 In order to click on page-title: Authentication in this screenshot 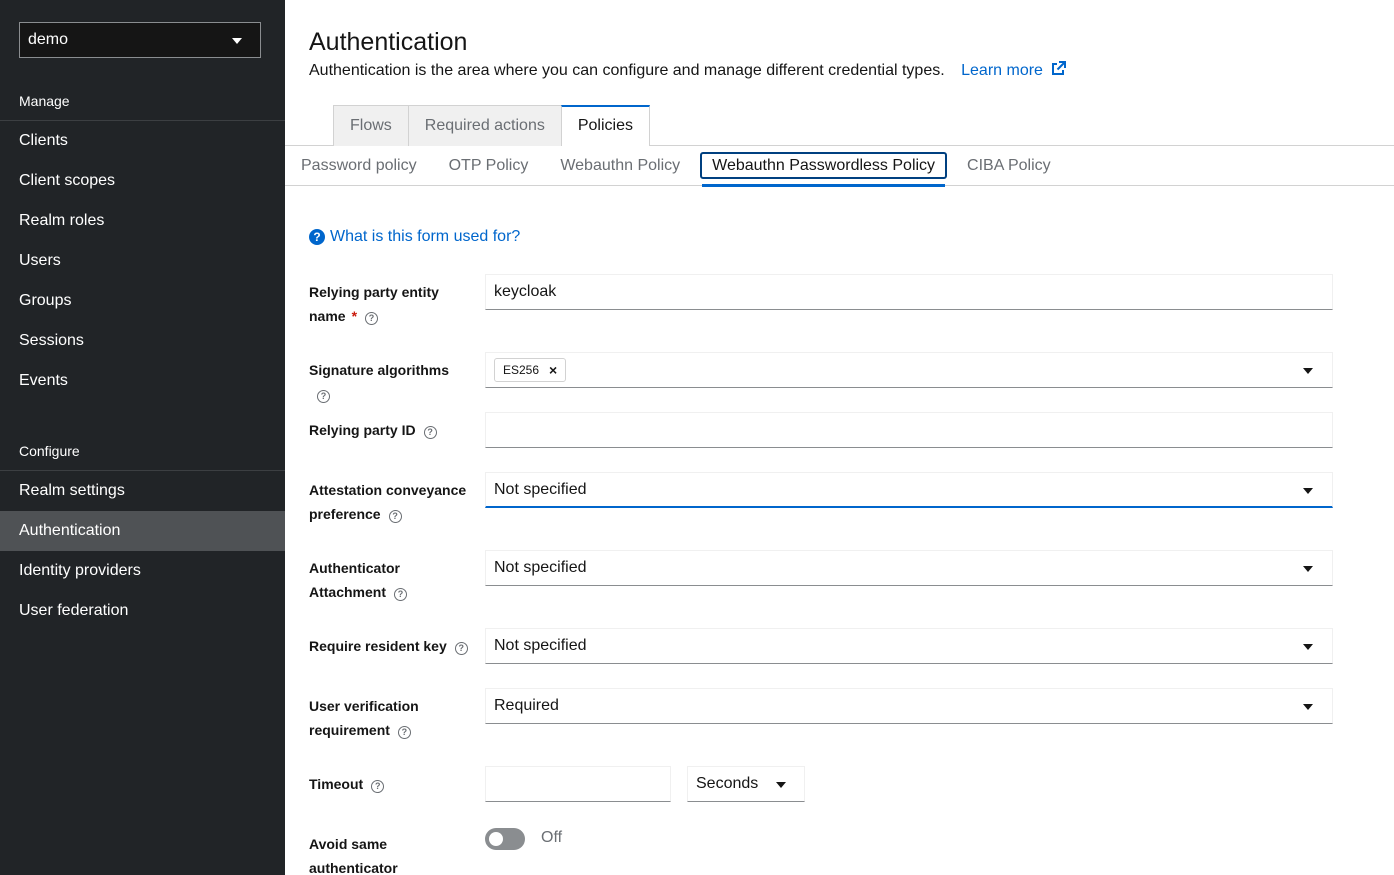, I will do `click(388, 42)`.